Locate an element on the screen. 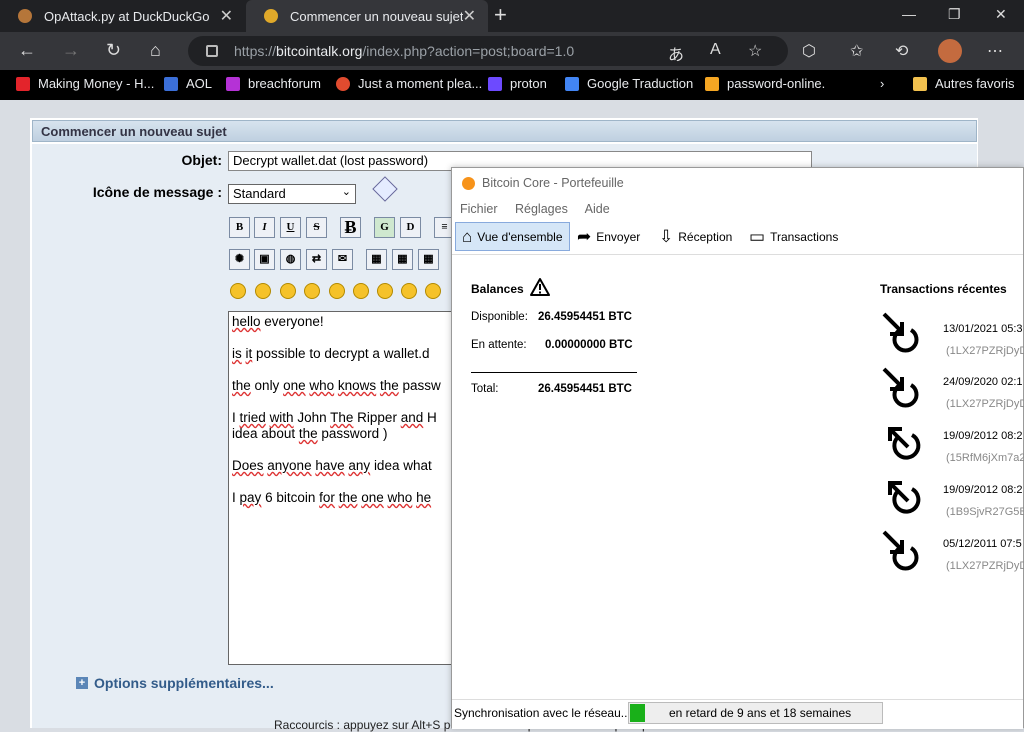  tab-label: Transactions is located at coordinates (804, 236).